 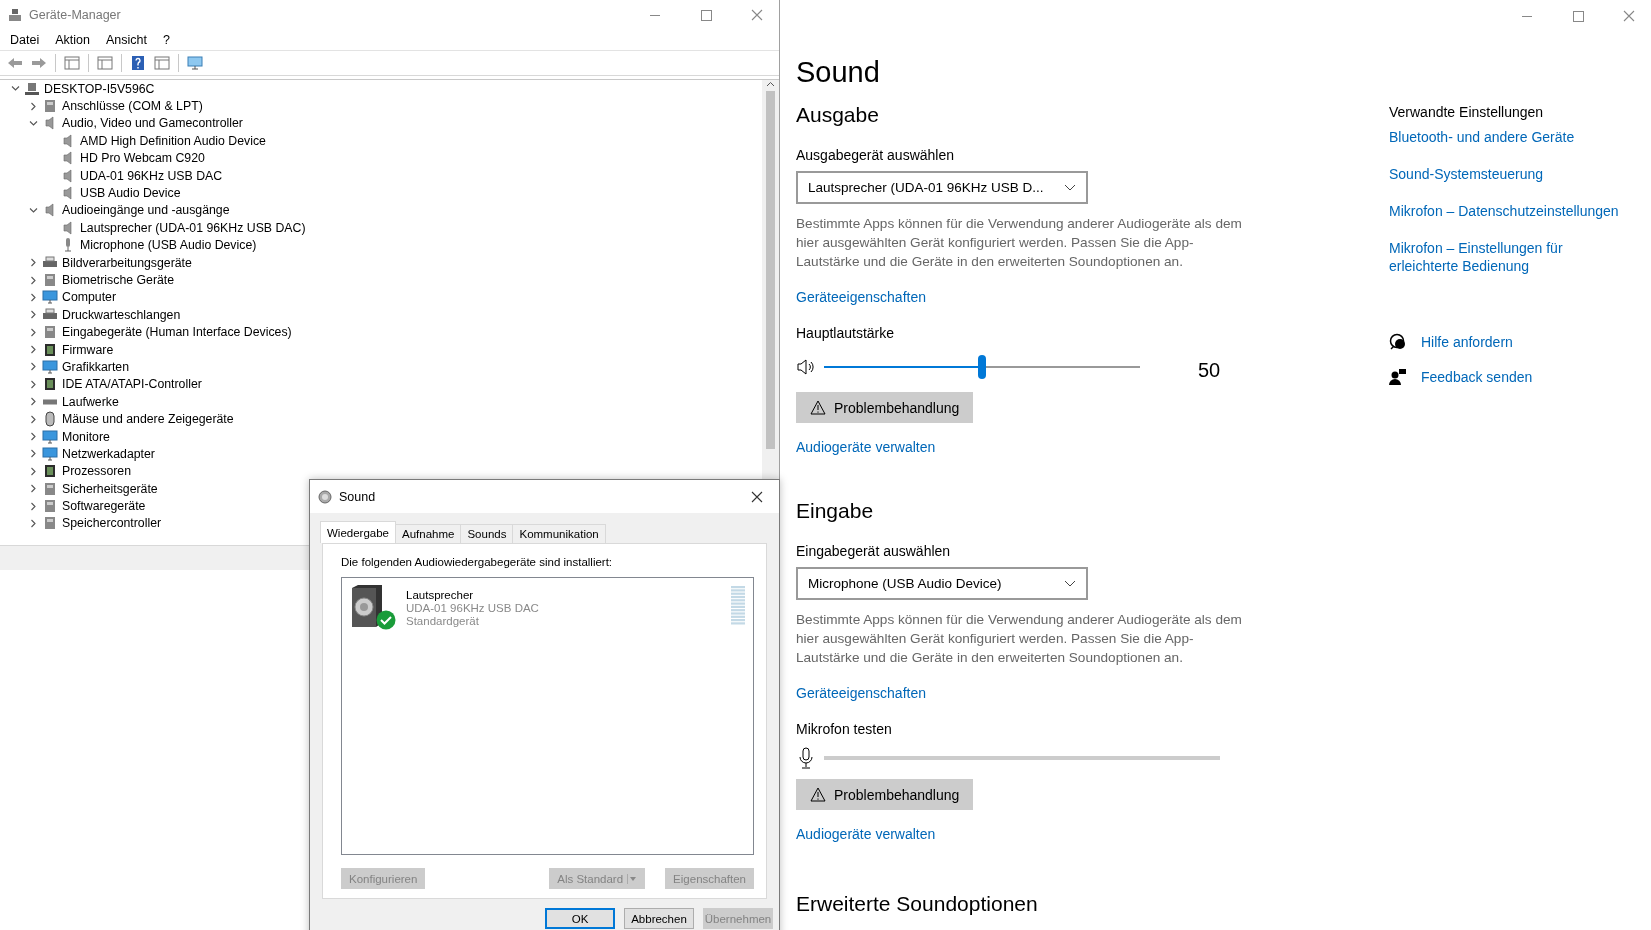 I want to click on tree-item: Druckwarteschlangen, so click(x=121, y=314).